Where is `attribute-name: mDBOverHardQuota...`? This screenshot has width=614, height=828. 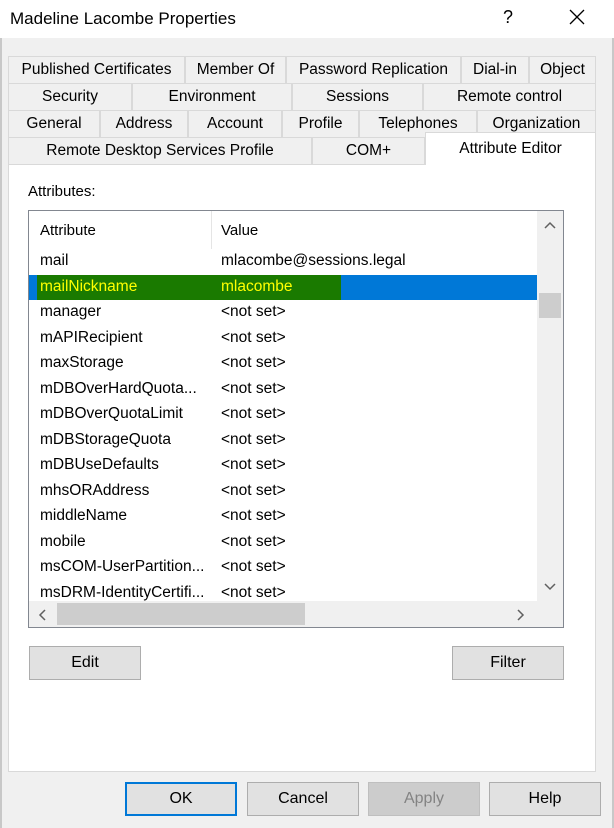
attribute-name: mDBOverHardQuota... is located at coordinates (118, 388).